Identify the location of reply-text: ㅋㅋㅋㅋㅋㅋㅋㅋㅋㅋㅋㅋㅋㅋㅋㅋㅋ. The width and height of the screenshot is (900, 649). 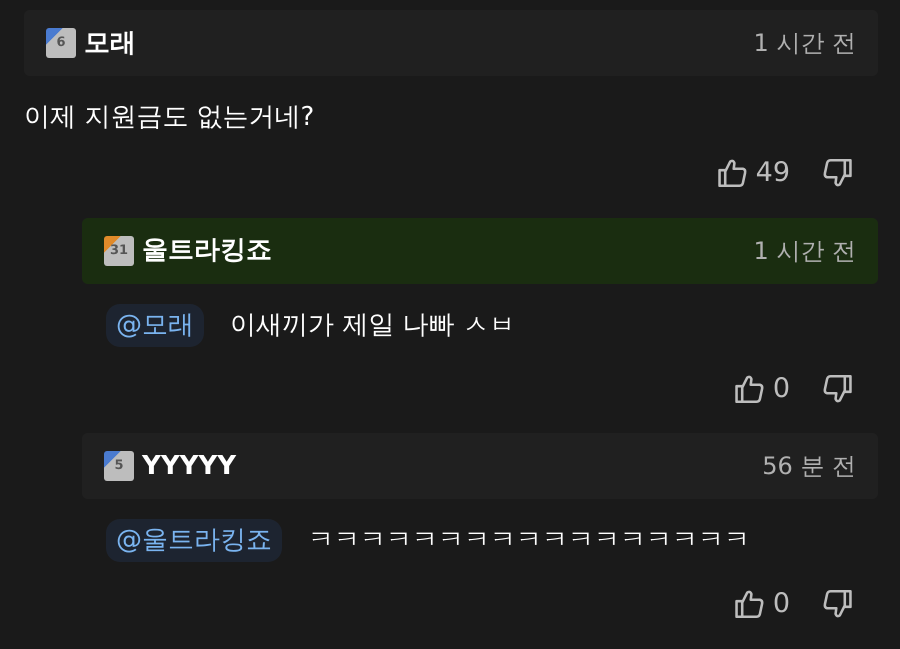
(529, 540).